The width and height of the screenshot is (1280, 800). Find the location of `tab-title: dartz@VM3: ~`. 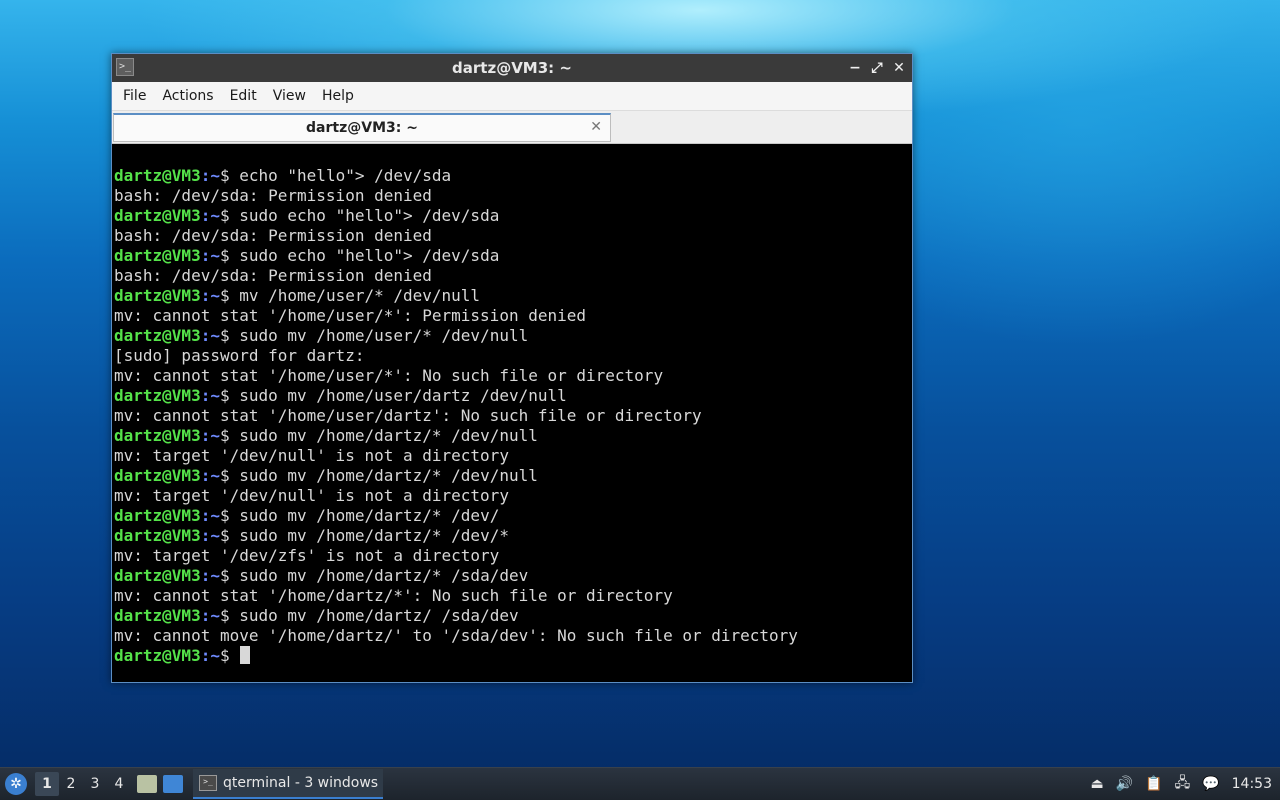

tab-title: dartz@VM3: ~ is located at coordinates (362, 128).